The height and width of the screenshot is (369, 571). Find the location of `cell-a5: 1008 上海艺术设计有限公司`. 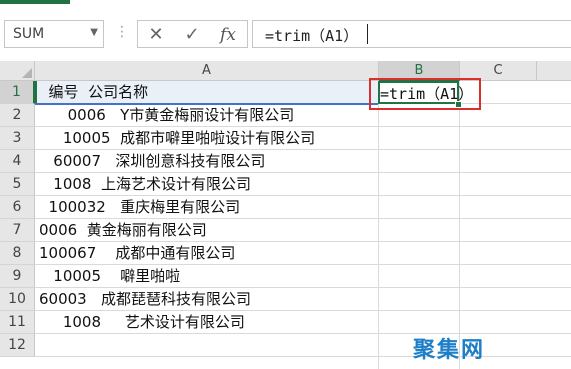

cell-a5: 1008 上海艺术设计有限公司 is located at coordinates (145, 184).